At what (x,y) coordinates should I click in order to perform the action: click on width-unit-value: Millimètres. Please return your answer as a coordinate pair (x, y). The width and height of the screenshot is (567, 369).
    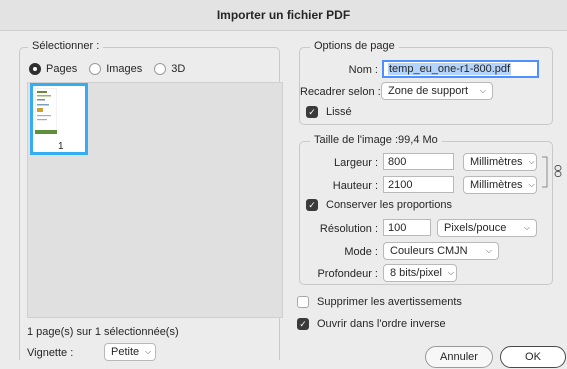
    Looking at the image, I should click on (496, 162).